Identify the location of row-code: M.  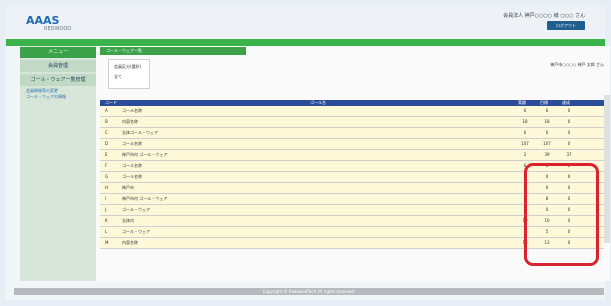
(107, 242).